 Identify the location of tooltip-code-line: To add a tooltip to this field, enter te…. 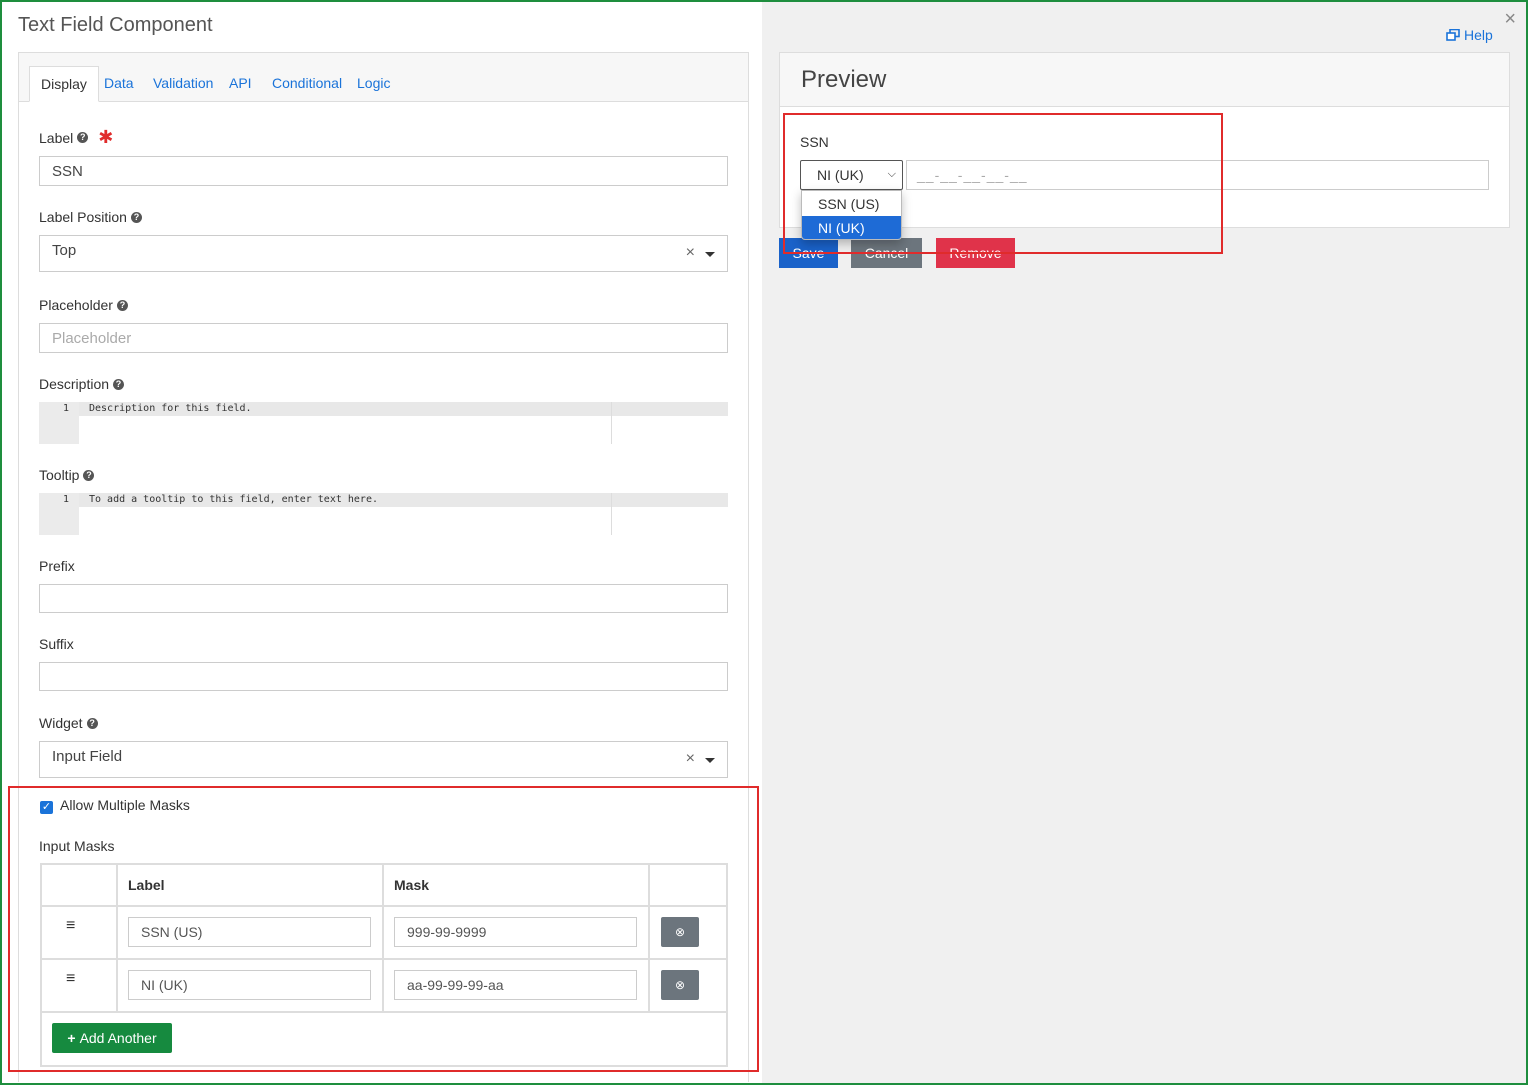
(403, 500).